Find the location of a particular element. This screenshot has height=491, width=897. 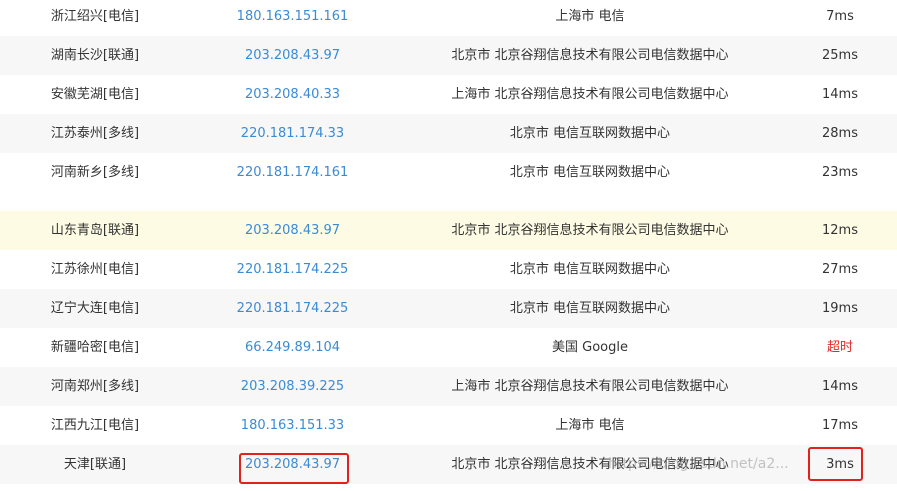

response-time: 17ms is located at coordinates (840, 425).